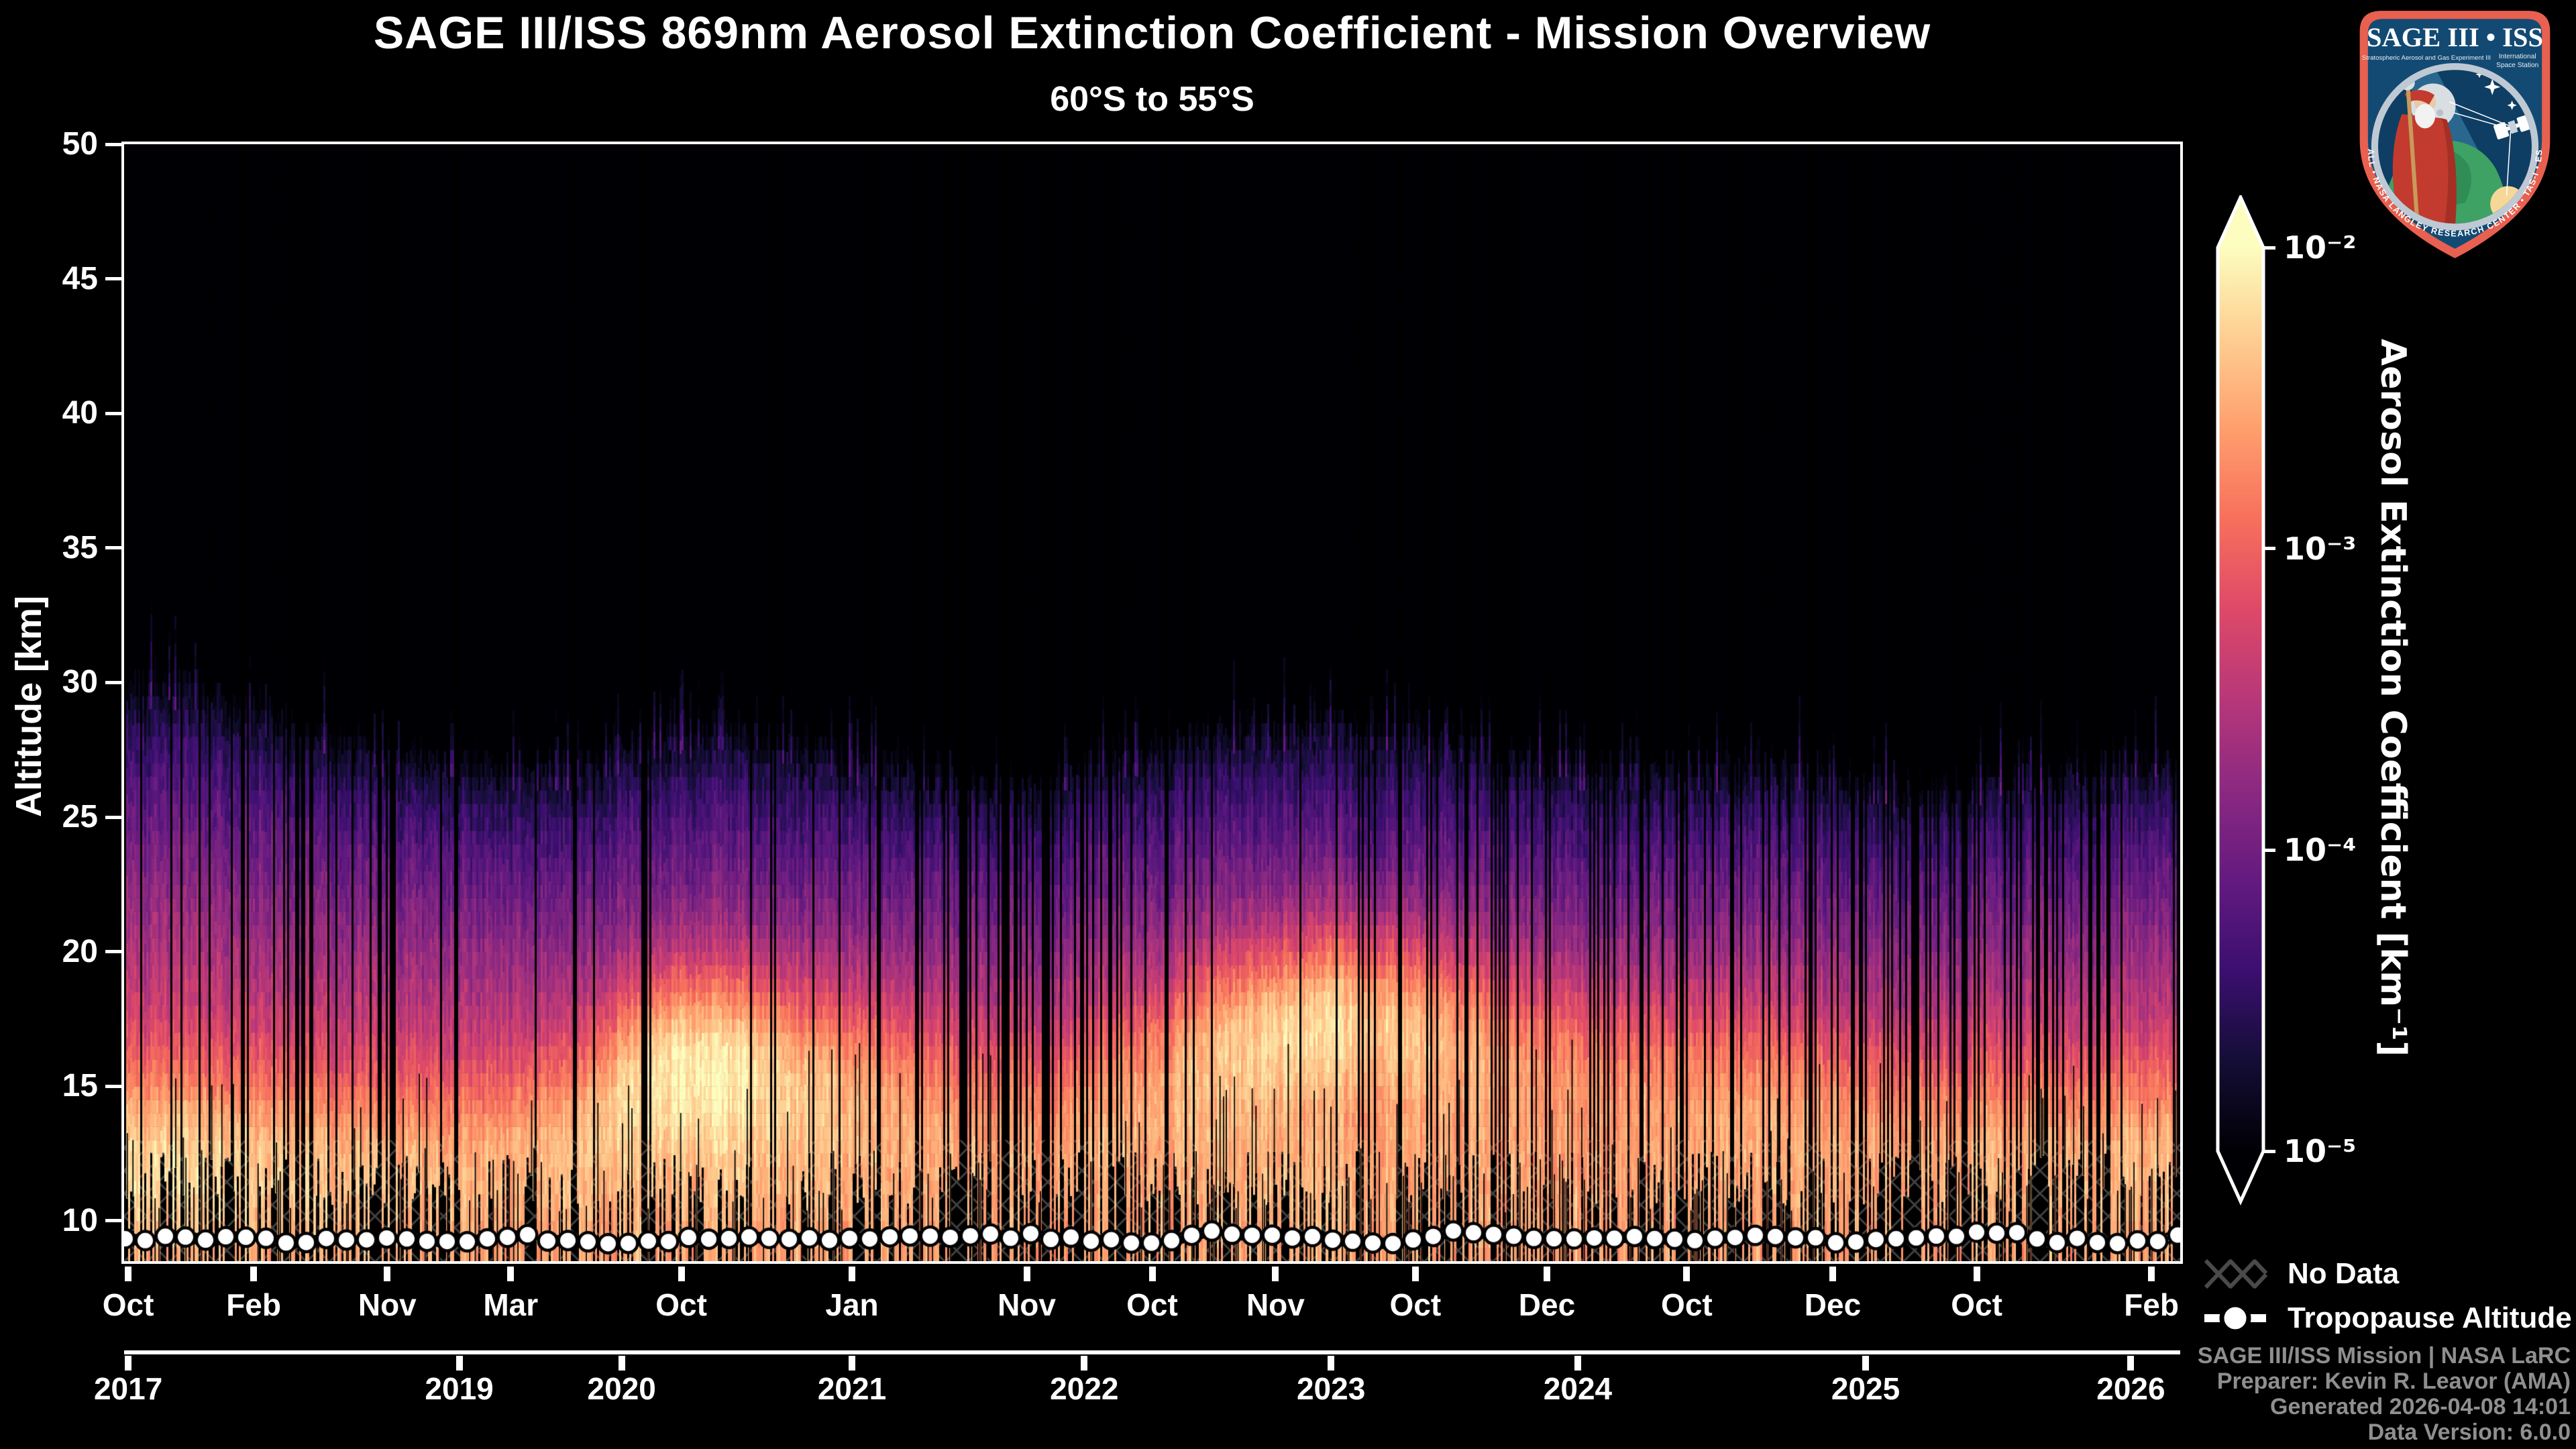  I want to click on colorbar-under-arrow, so click(2240, 1176).